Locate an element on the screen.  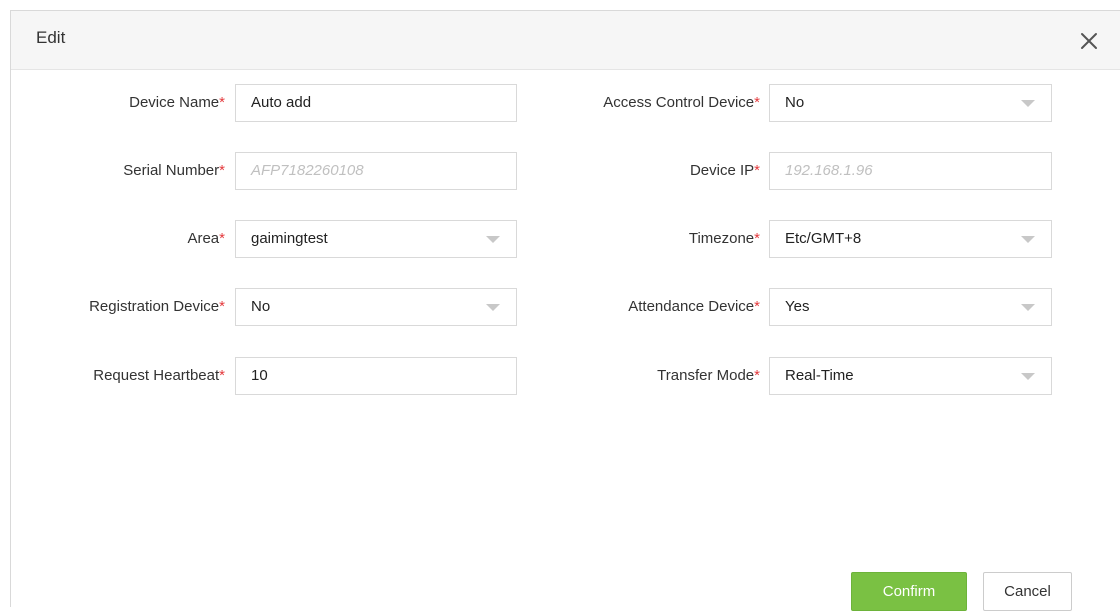
registration-device-select: No is located at coordinates (376, 307).